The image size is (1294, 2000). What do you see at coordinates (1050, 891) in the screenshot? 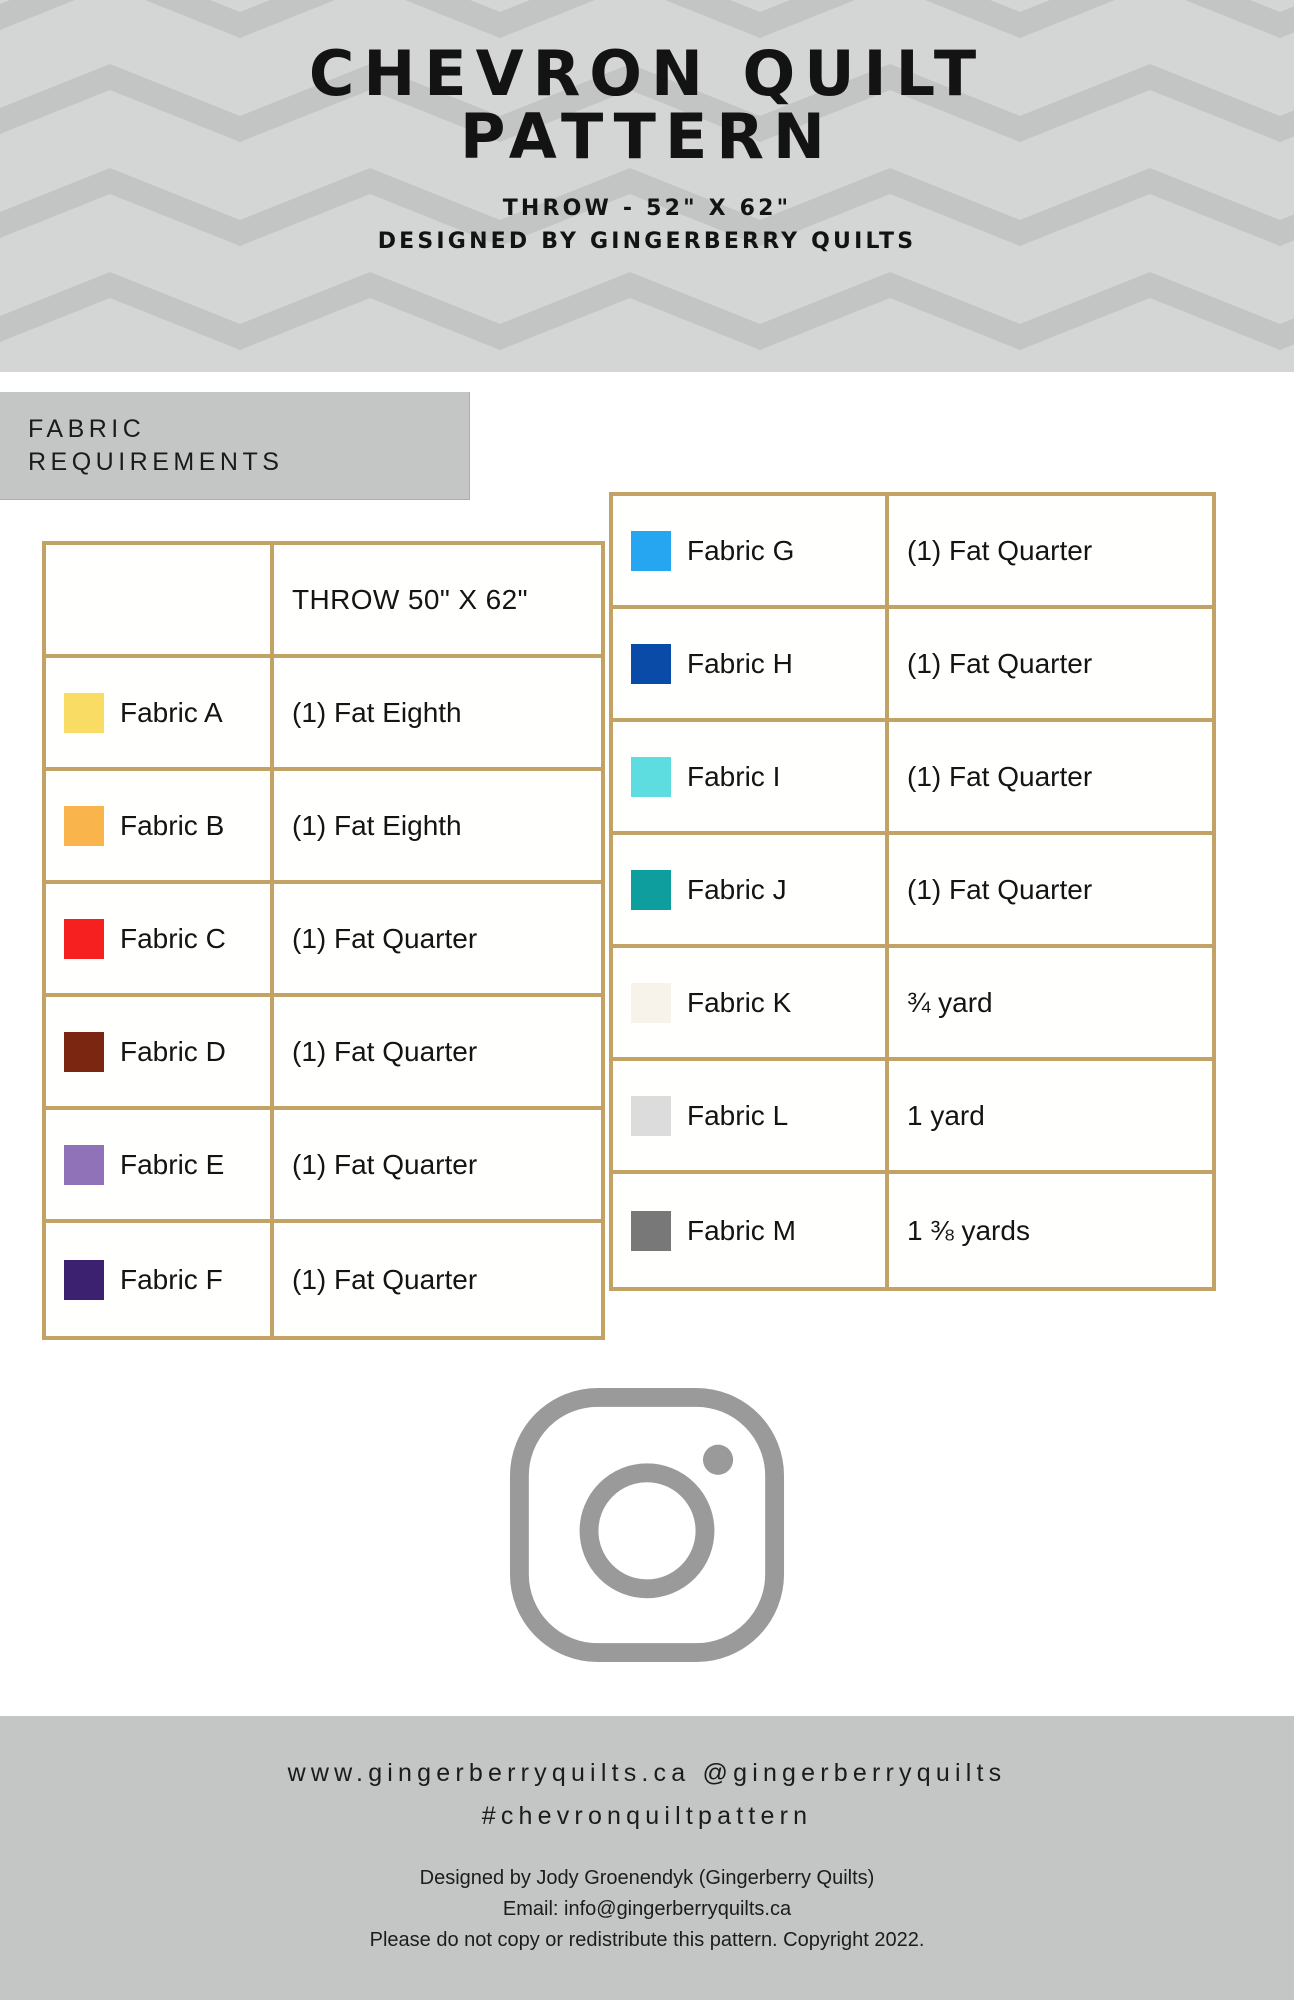
I see `fabric-amount-j: (1) Fat Quarter` at bounding box center [1050, 891].